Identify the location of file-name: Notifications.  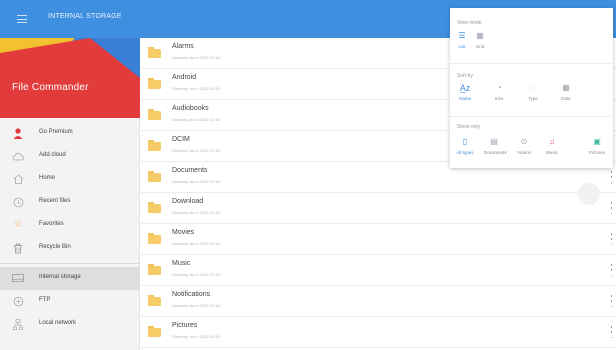
(191, 294).